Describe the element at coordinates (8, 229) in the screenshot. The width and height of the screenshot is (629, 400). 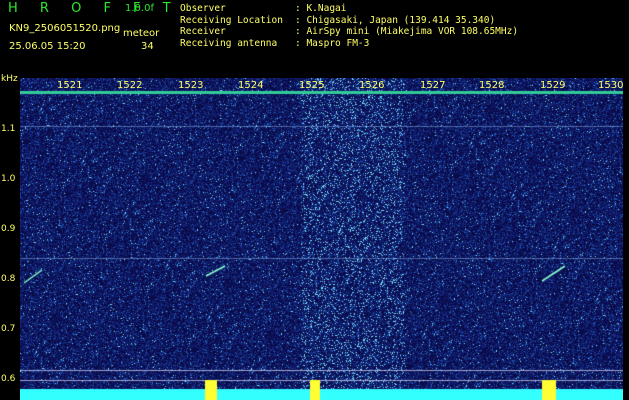
I see `y-tick-label: 0.9` at that location.